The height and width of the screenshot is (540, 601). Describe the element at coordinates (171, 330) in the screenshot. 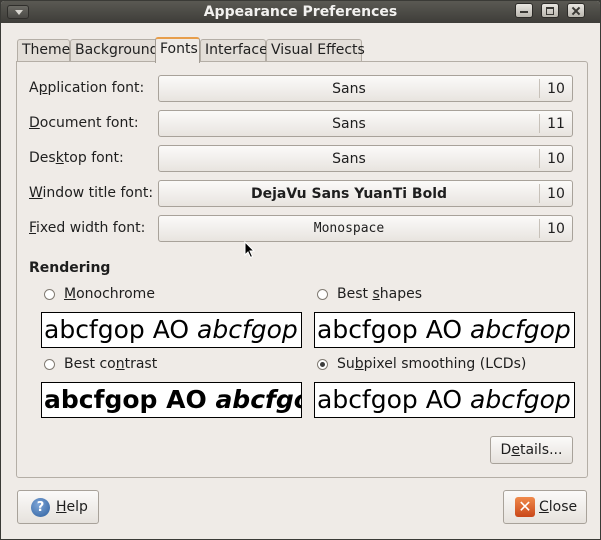

I see `monochrome-preview: abcfgop AO abcfgop` at that location.